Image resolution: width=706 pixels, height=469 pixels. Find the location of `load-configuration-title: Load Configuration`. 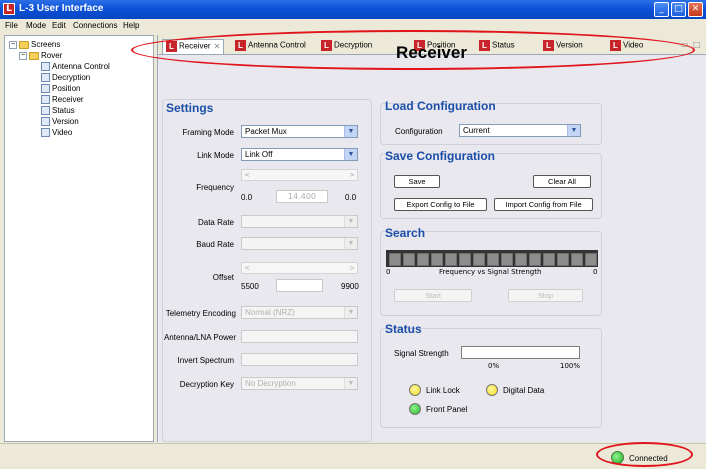

load-configuration-title: Load Configuration is located at coordinates (440, 106).